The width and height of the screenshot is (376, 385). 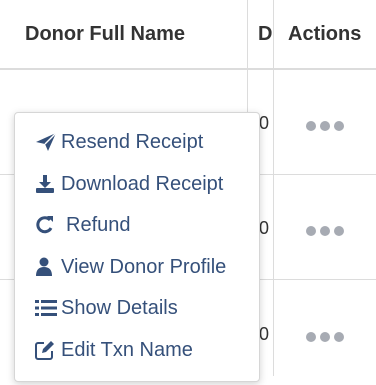 What do you see at coordinates (47, 225) in the screenshot?
I see `refresh-icon` at bounding box center [47, 225].